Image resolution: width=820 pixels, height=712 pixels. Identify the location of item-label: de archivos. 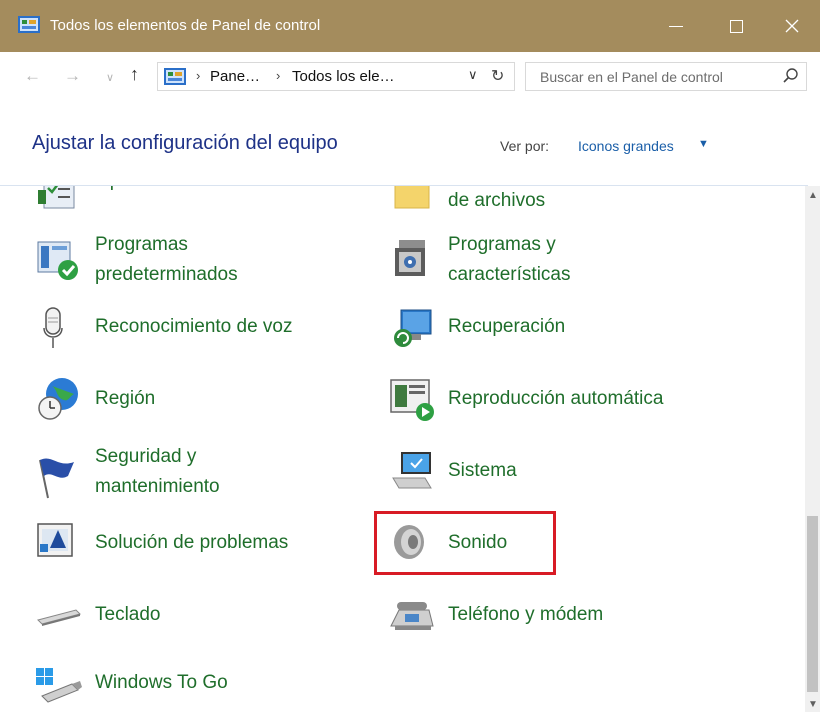
(497, 200).